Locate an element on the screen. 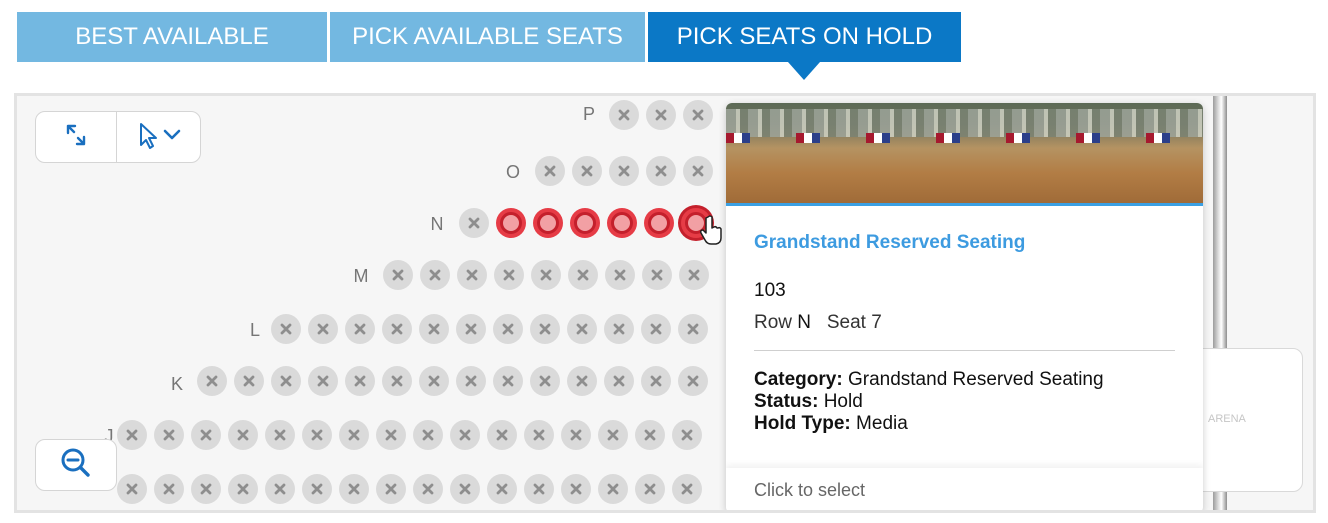 Image resolution: width=1328 pixels, height=523 pixels. expand-button is located at coordinates (77, 137).